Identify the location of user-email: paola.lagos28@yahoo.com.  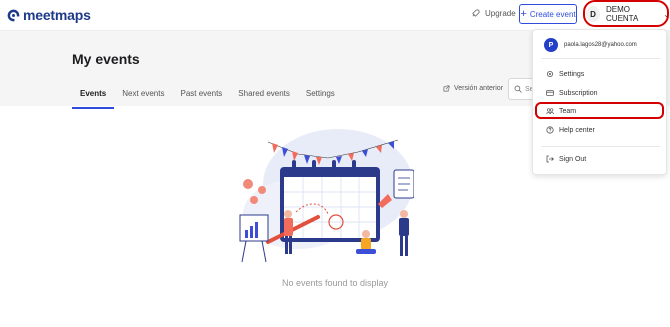
(600, 45).